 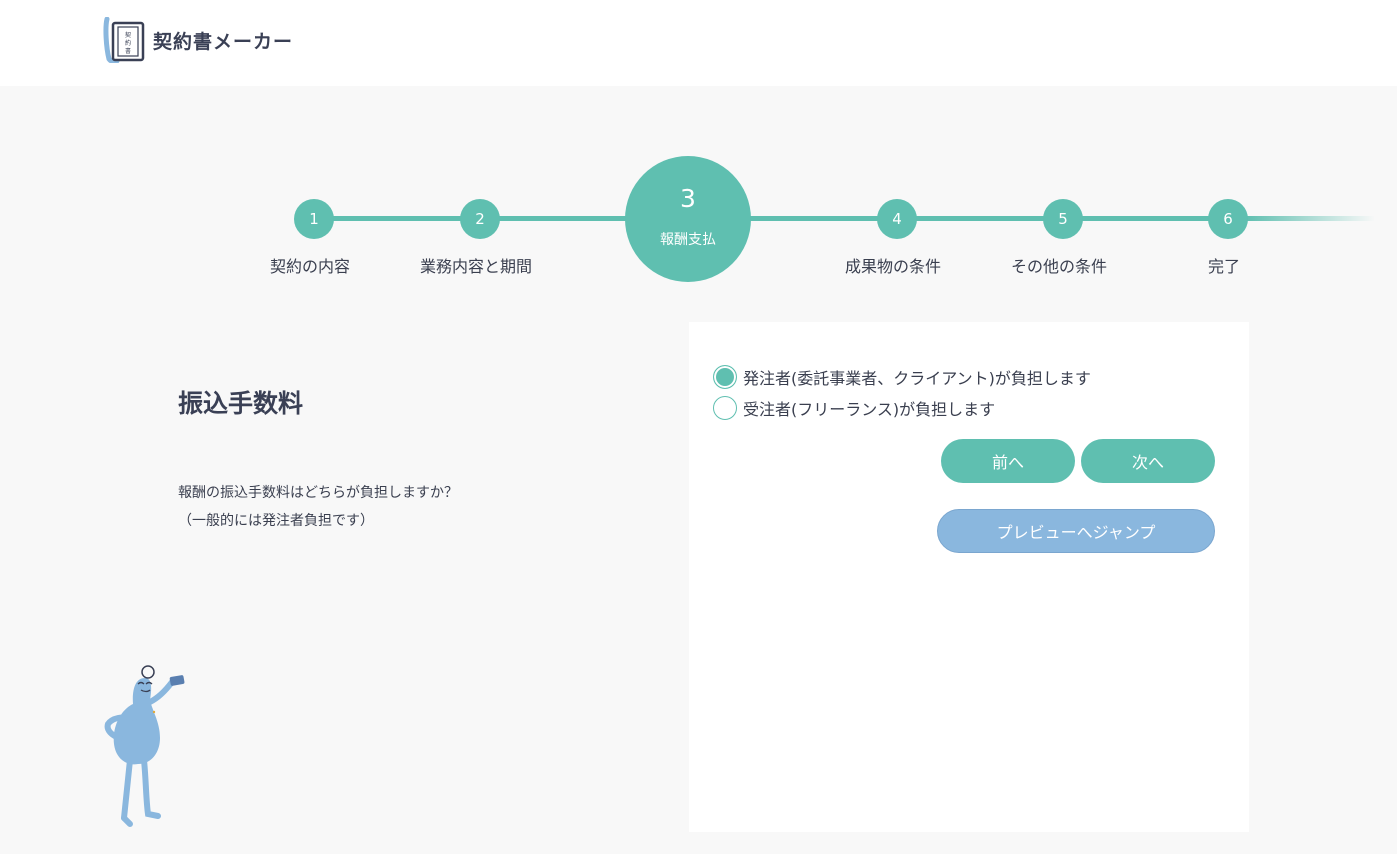 What do you see at coordinates (688, 219) in the screenshot?
I see `step-3-current: 3 報酬支払` at bounding box center [688, 219].